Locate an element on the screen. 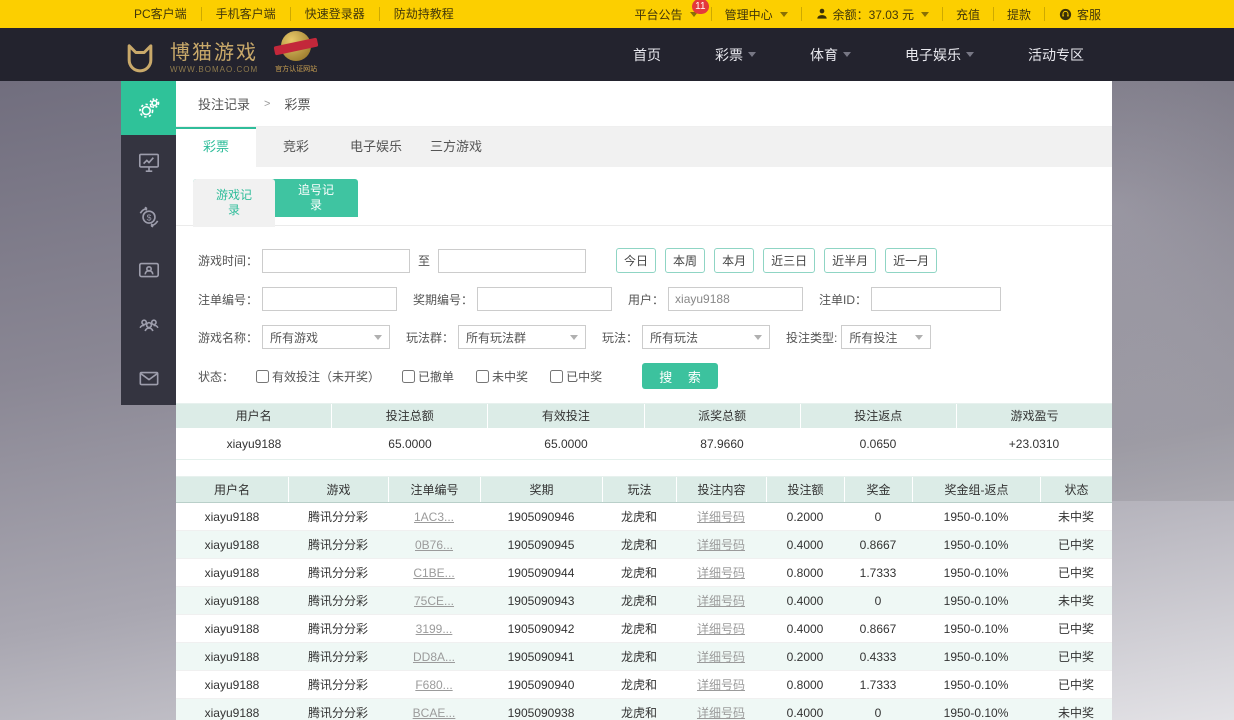 Image resolution: width=1234 pixels, height=720 pixels. withdraw-button: 提款 is located at coordinates (1019, 14).